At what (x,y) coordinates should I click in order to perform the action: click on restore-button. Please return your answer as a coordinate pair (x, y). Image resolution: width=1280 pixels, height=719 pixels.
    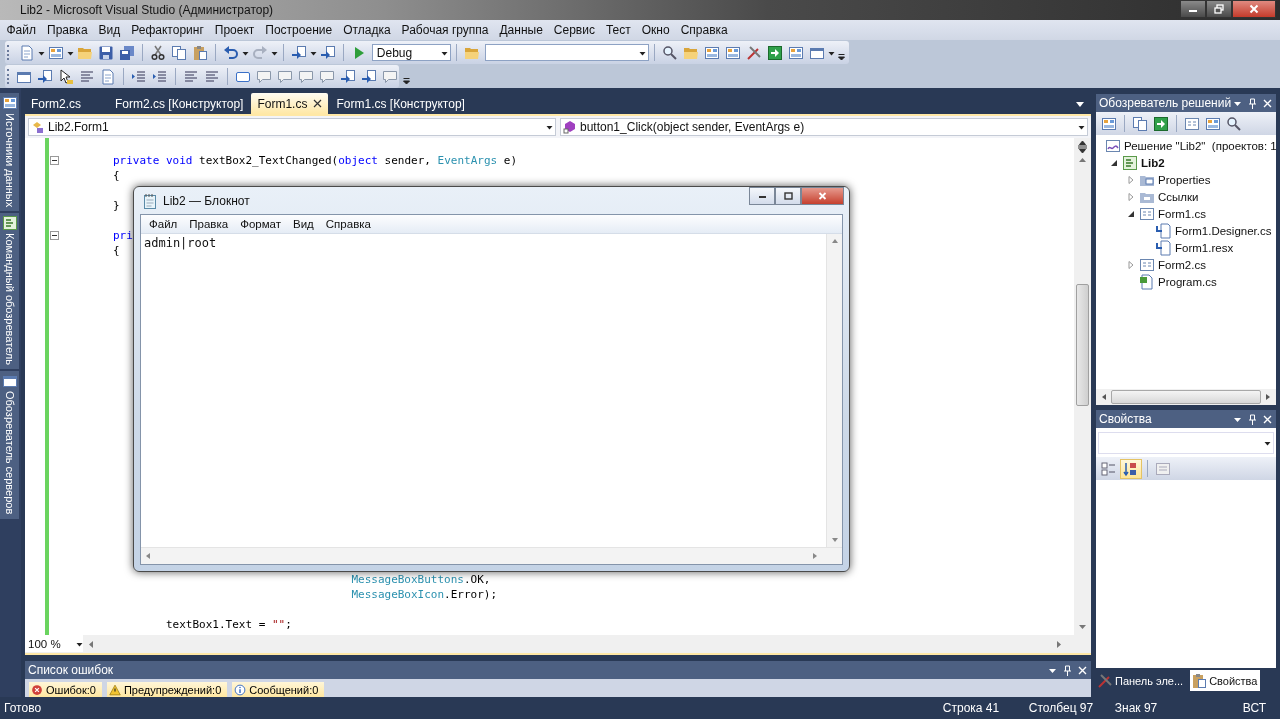
    Looking at the image, I should click on (1219, 9).